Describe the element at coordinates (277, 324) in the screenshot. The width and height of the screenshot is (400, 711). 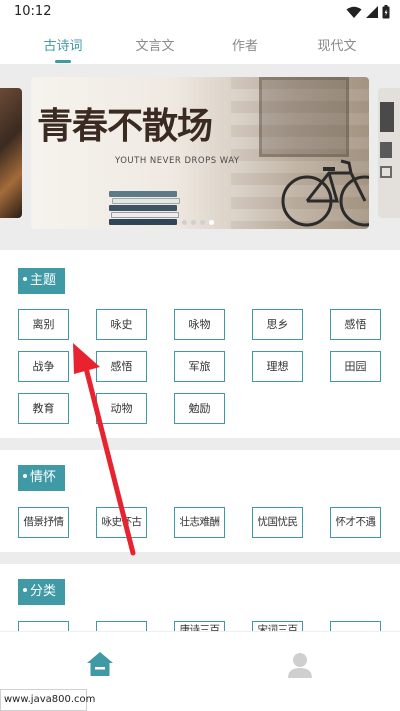
I see `chip-theme: 思乡` at that location.